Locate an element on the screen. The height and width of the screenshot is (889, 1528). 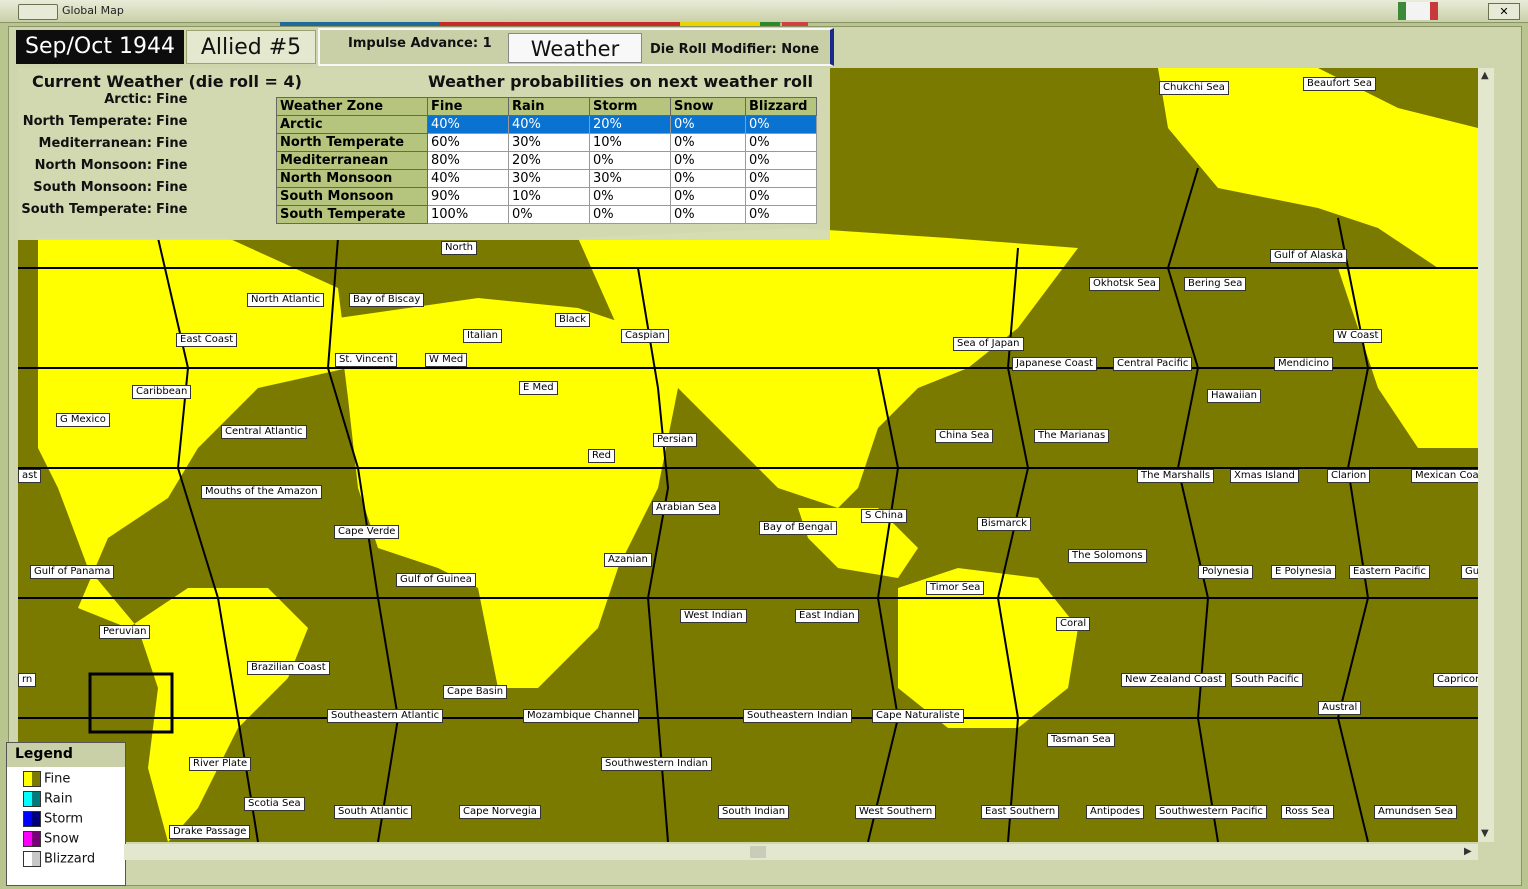
sea-zone-label: St. Vincent is located at coordinates (366, 360).